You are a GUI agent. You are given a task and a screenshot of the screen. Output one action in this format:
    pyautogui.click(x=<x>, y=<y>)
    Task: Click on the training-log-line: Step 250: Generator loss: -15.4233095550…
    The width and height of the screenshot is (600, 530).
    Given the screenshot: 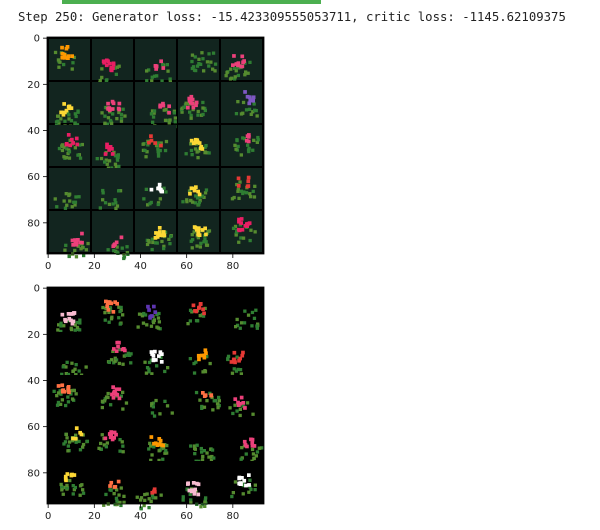 What is the action you would take?
    pyautogui.click(x=292, y=17)
    